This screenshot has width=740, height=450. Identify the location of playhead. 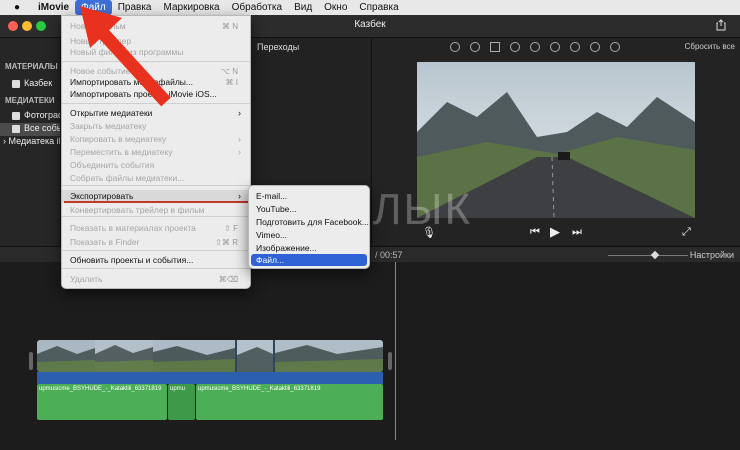
(395, 351).